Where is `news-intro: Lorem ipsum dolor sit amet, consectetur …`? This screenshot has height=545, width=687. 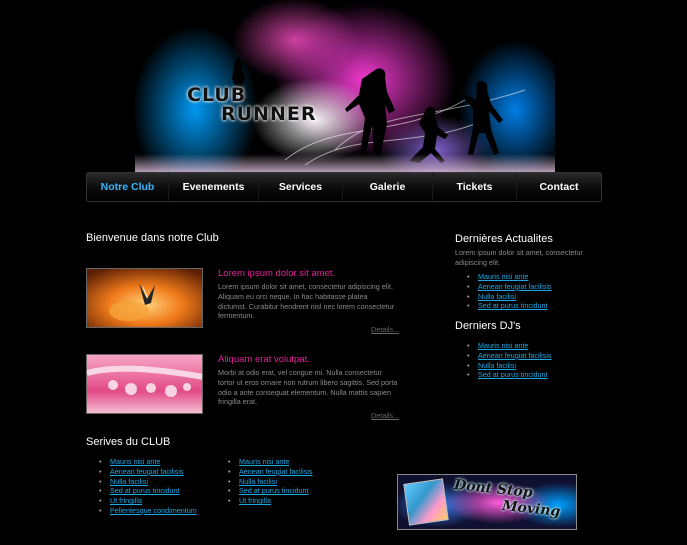 news-intro: Lorem ipsum dolor sit amet, consectetur … is located at coordinates (519, 257).